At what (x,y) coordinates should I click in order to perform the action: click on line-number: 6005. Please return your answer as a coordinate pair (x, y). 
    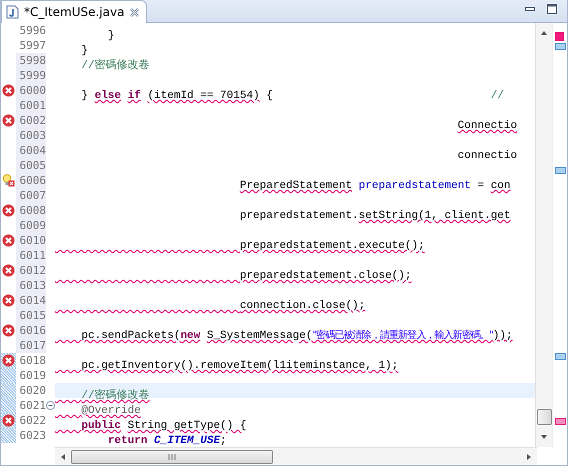
    Looking at the image, I should click on (31, 165).